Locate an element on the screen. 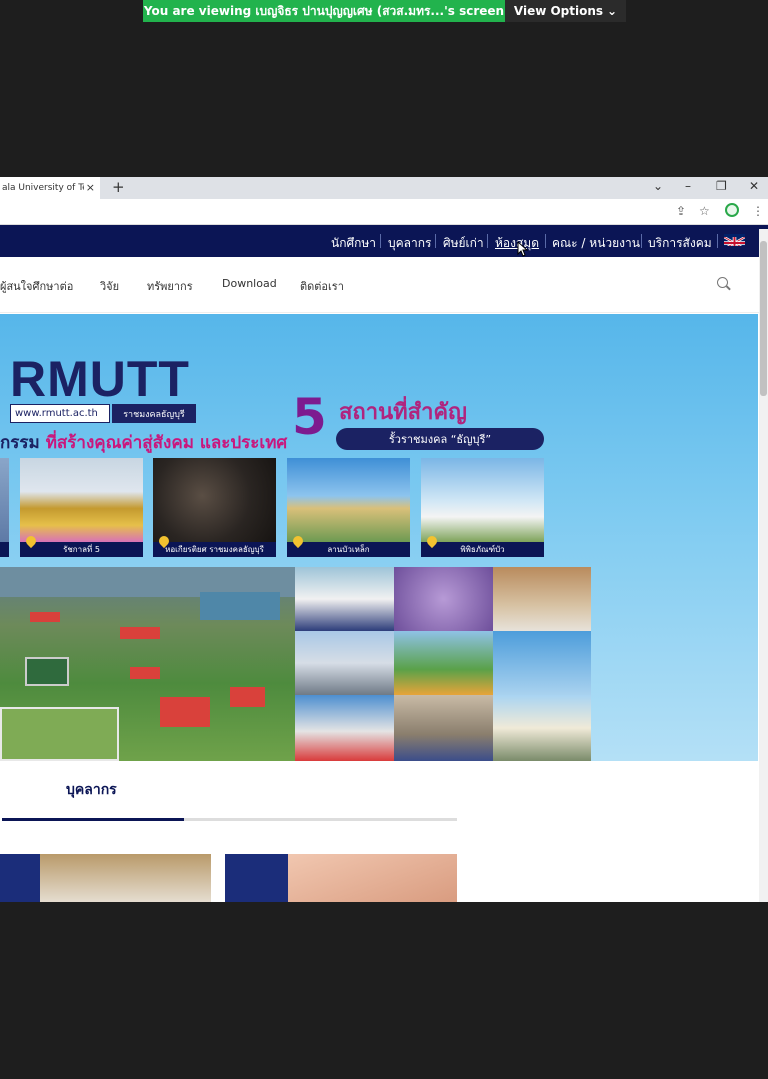  close-tab-icon: × is located at coordinates (90, 187).